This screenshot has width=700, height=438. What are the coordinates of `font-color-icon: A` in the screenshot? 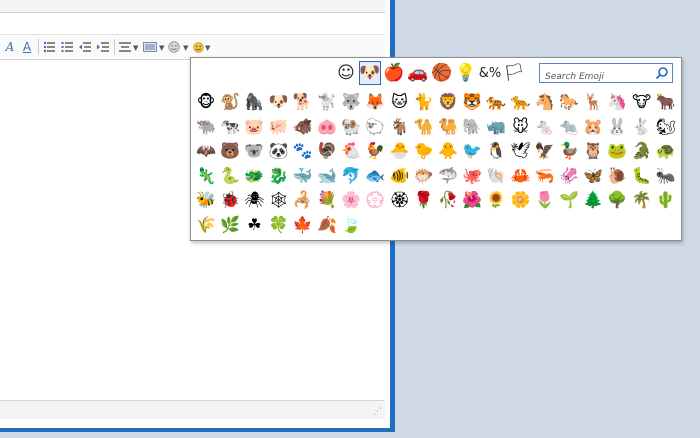 It's located at (10, 47).